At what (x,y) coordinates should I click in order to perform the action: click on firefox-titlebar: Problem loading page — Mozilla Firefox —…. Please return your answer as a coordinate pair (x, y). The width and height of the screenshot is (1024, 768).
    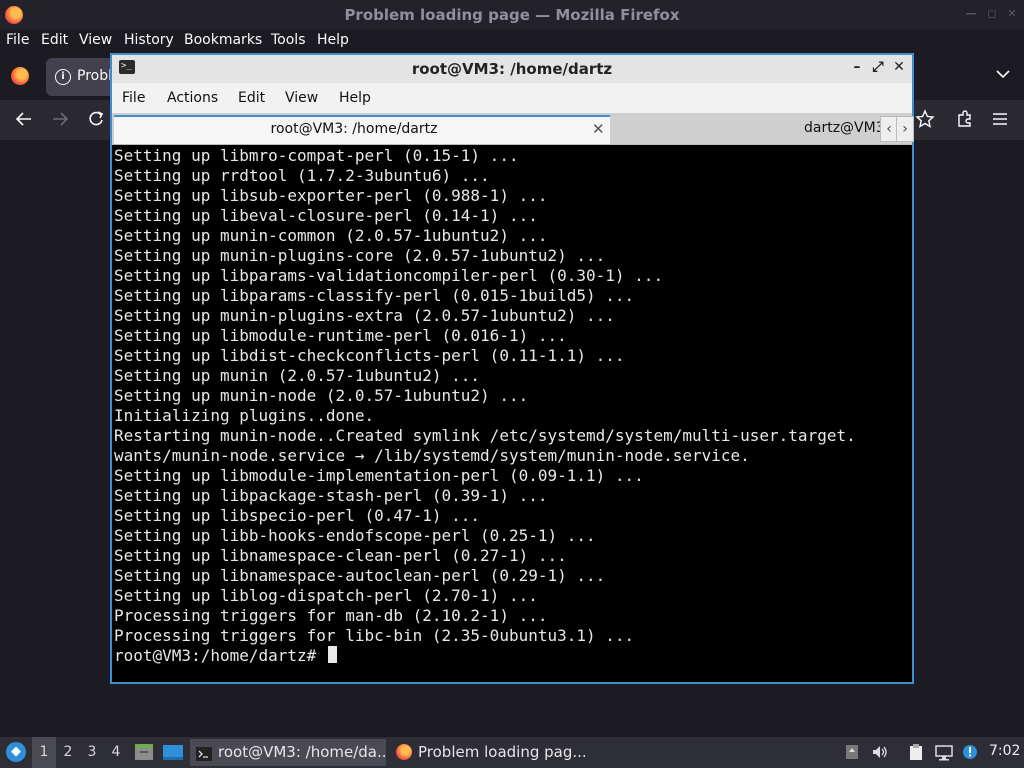
    Looking at the image, I should click on (512, 15).